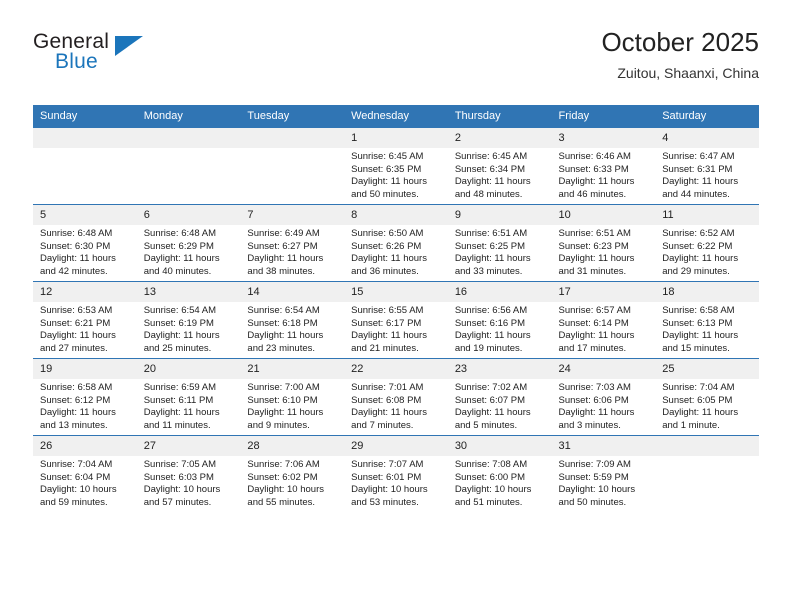  I want to click on day-number: 30, so click(499, 446).